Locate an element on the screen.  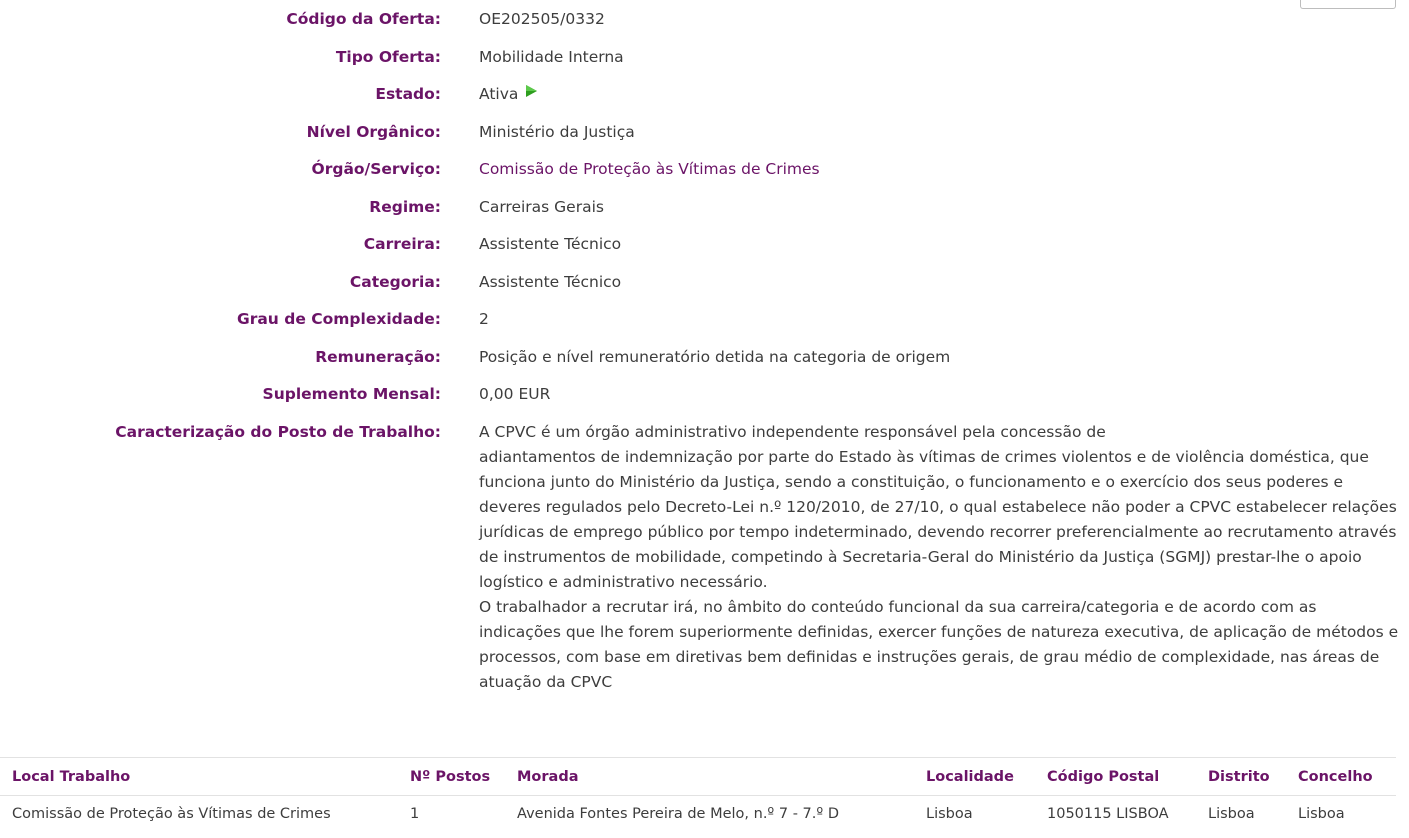
detail-row-regime: Regime: Carreiras Gerais is located at coordinates (704, 214).